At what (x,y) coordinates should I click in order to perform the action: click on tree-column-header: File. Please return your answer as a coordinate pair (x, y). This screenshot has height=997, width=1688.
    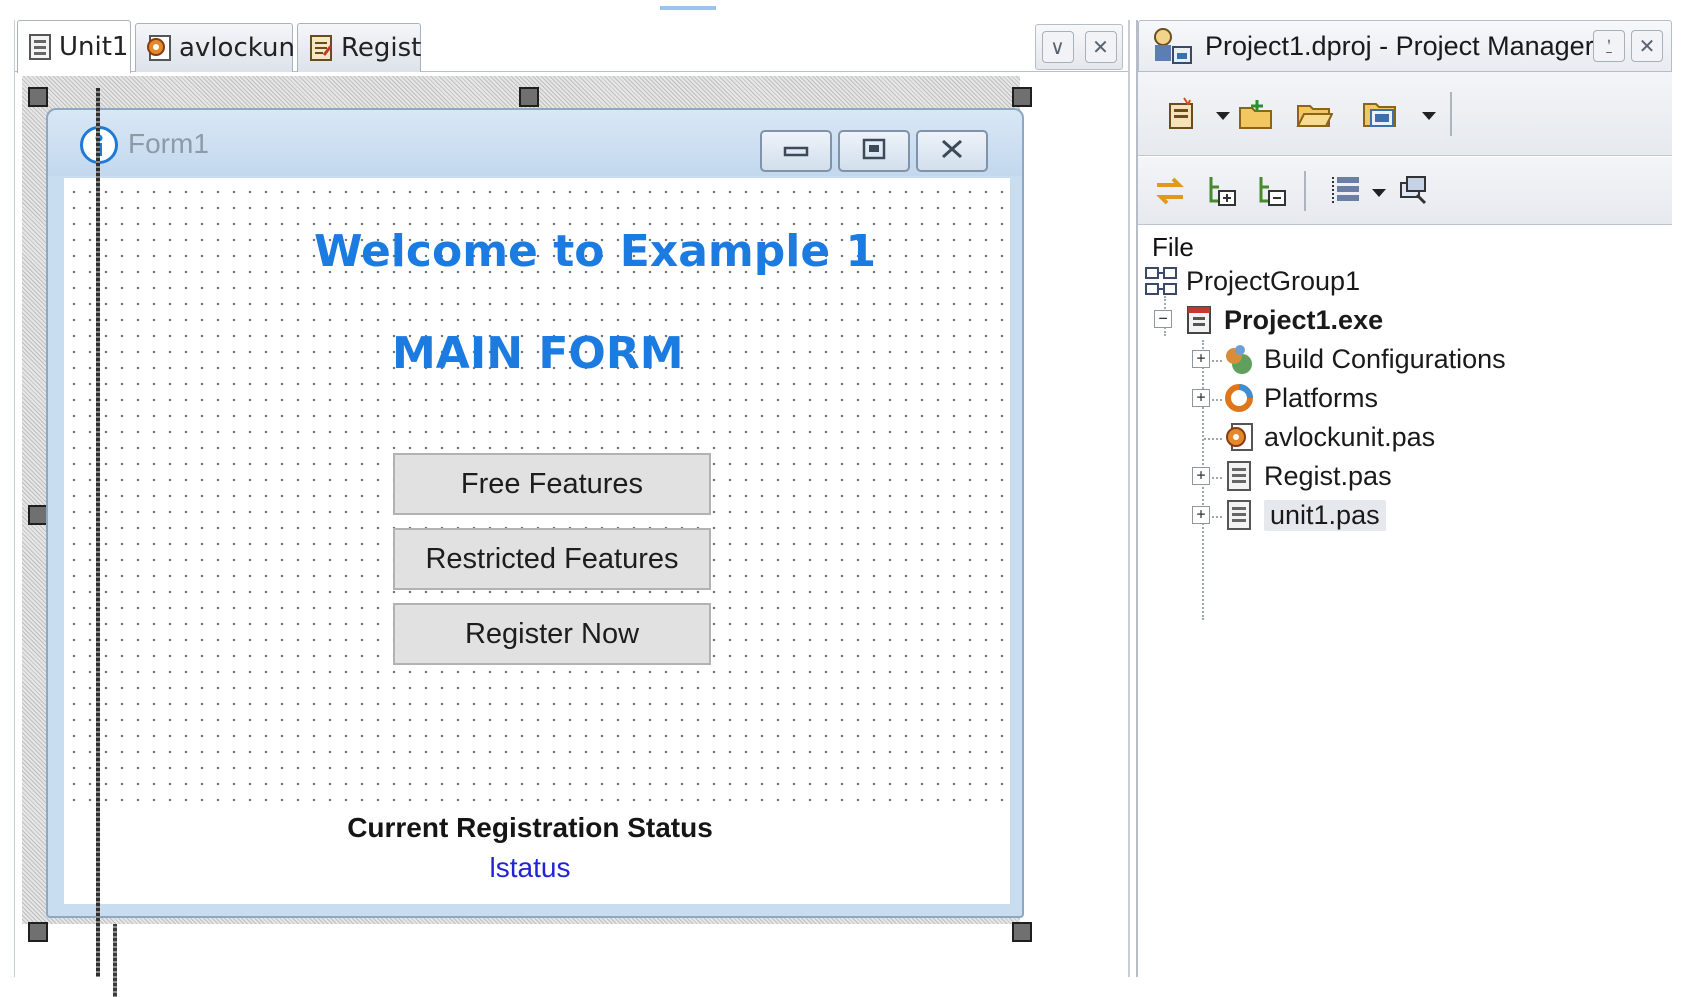
    Looking at the image, I should click on (1173, 247).